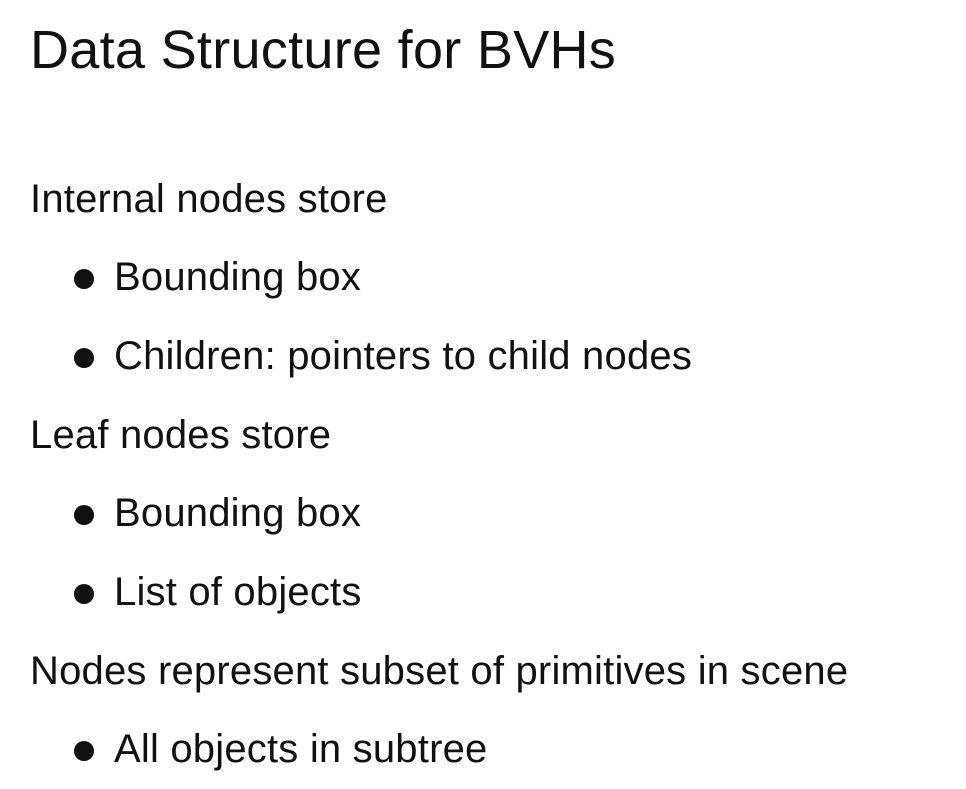 Image resolution: width=966 pixels, height=789 pixels. I want to click on section-heading: Internal nodes store, so click(209, 199).